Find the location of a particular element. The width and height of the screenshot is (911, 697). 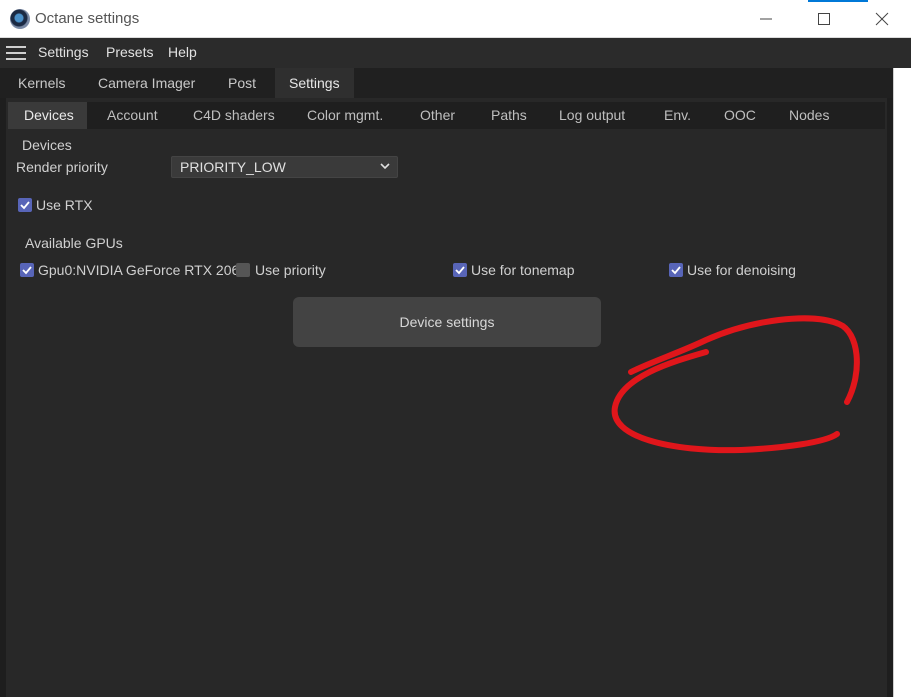

subtab-color-mgmt: Color mgmt. is located at coordinates (345, 115).